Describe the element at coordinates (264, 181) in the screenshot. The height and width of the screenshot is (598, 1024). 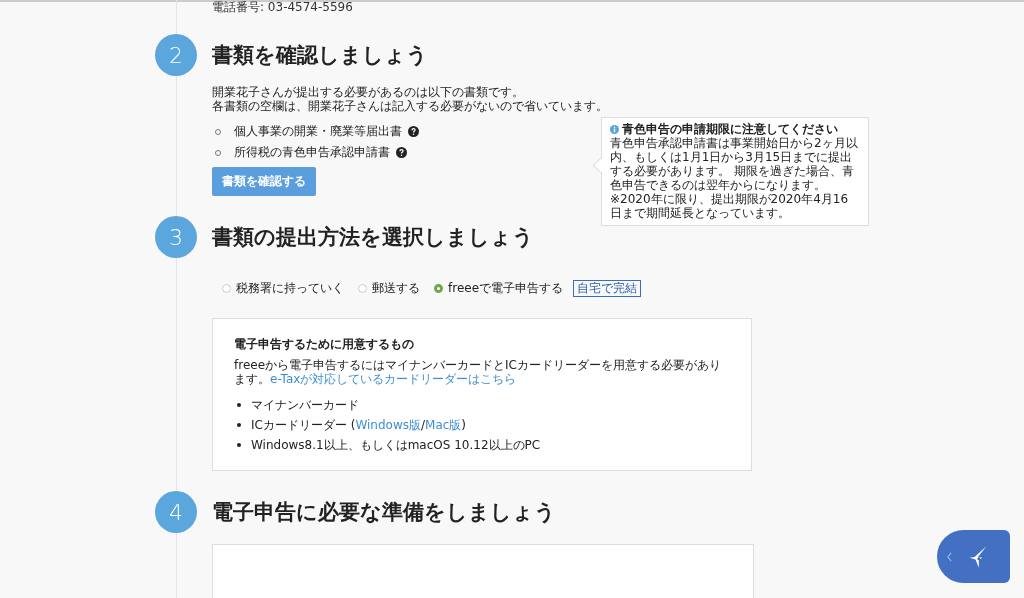
I see `check-documents-button: 書類を確認する` at that location.